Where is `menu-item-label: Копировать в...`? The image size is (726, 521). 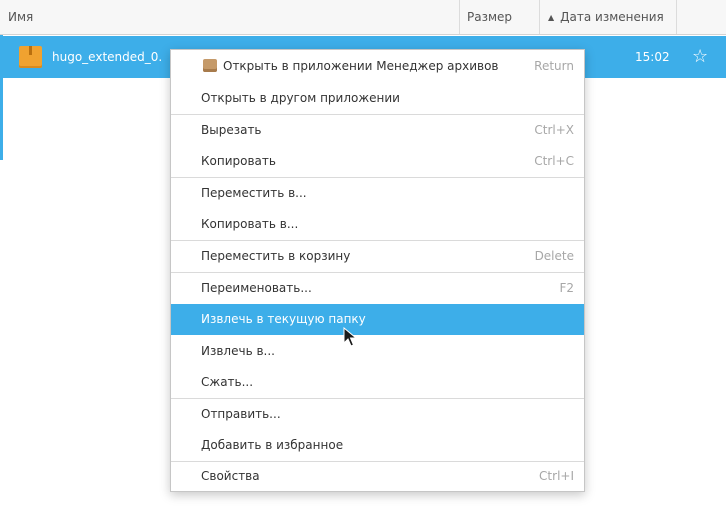
menu-item-label: Копировать в... is located at coordinates (250, 224).